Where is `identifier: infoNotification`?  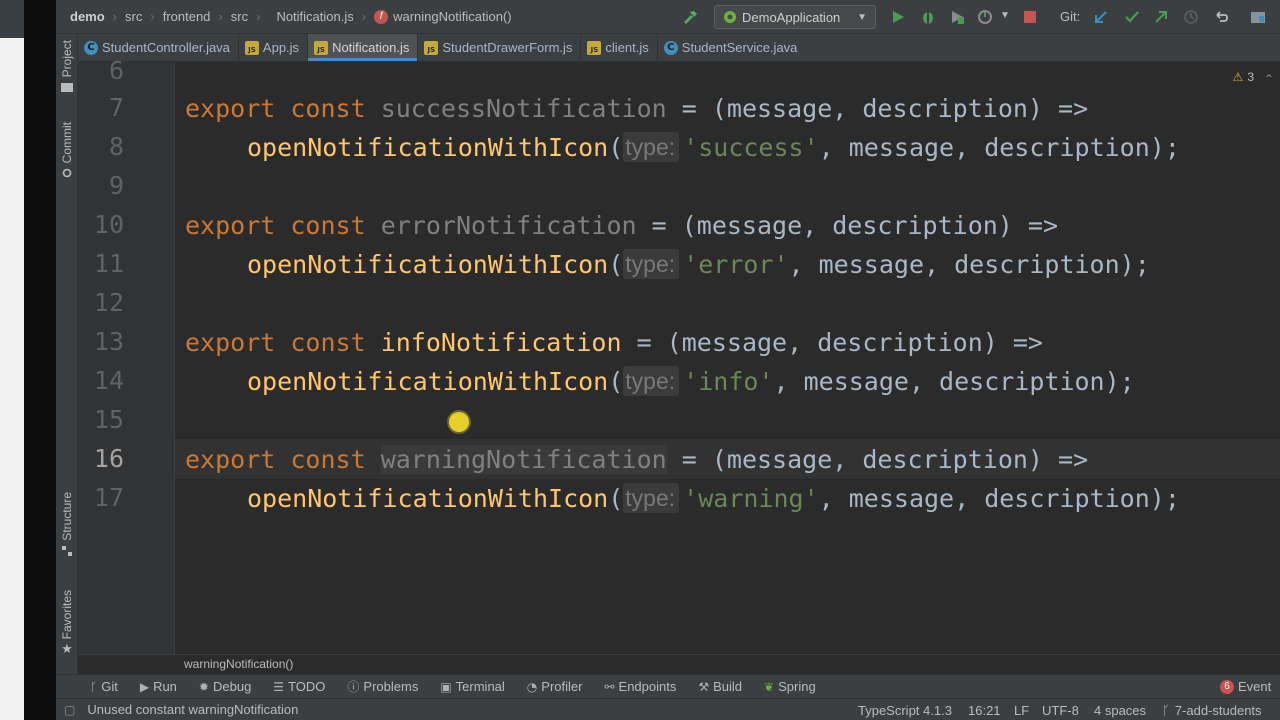
identifier: infoNotification is located at coordinates (501, 342).